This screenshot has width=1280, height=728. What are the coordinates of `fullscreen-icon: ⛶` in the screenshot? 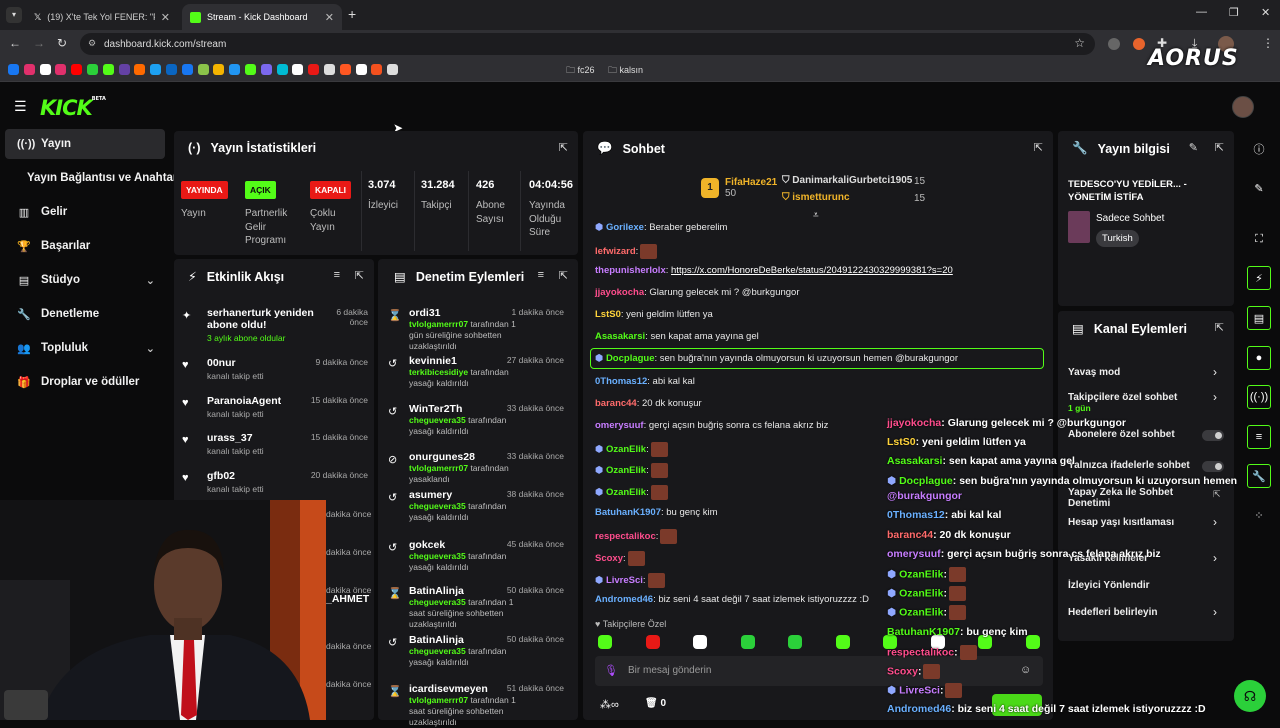 It's located at (1259, 239).